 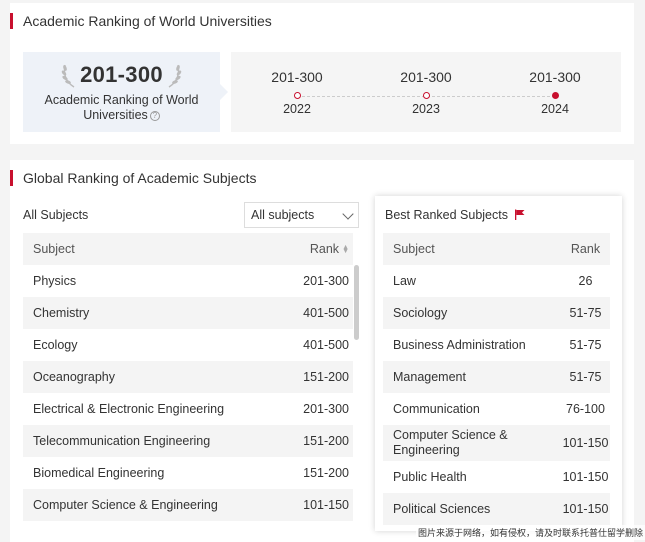 What do you see at coordinates (283, 215) in the screenshot?
I see `subject-filter-value: All subjects` at bounding box center [283, 215].